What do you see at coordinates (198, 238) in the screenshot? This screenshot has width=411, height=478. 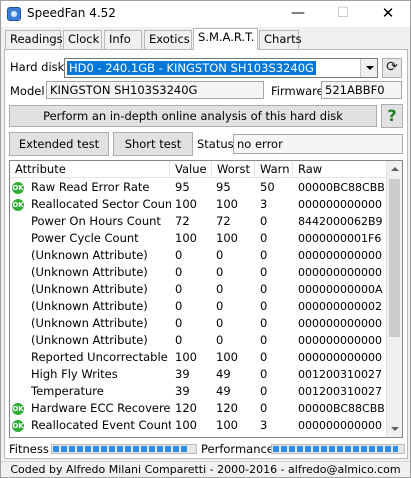 I see `table-row: Power Cycle Count 100 100 0 0000000001F6` at bounding box center [198, 238].